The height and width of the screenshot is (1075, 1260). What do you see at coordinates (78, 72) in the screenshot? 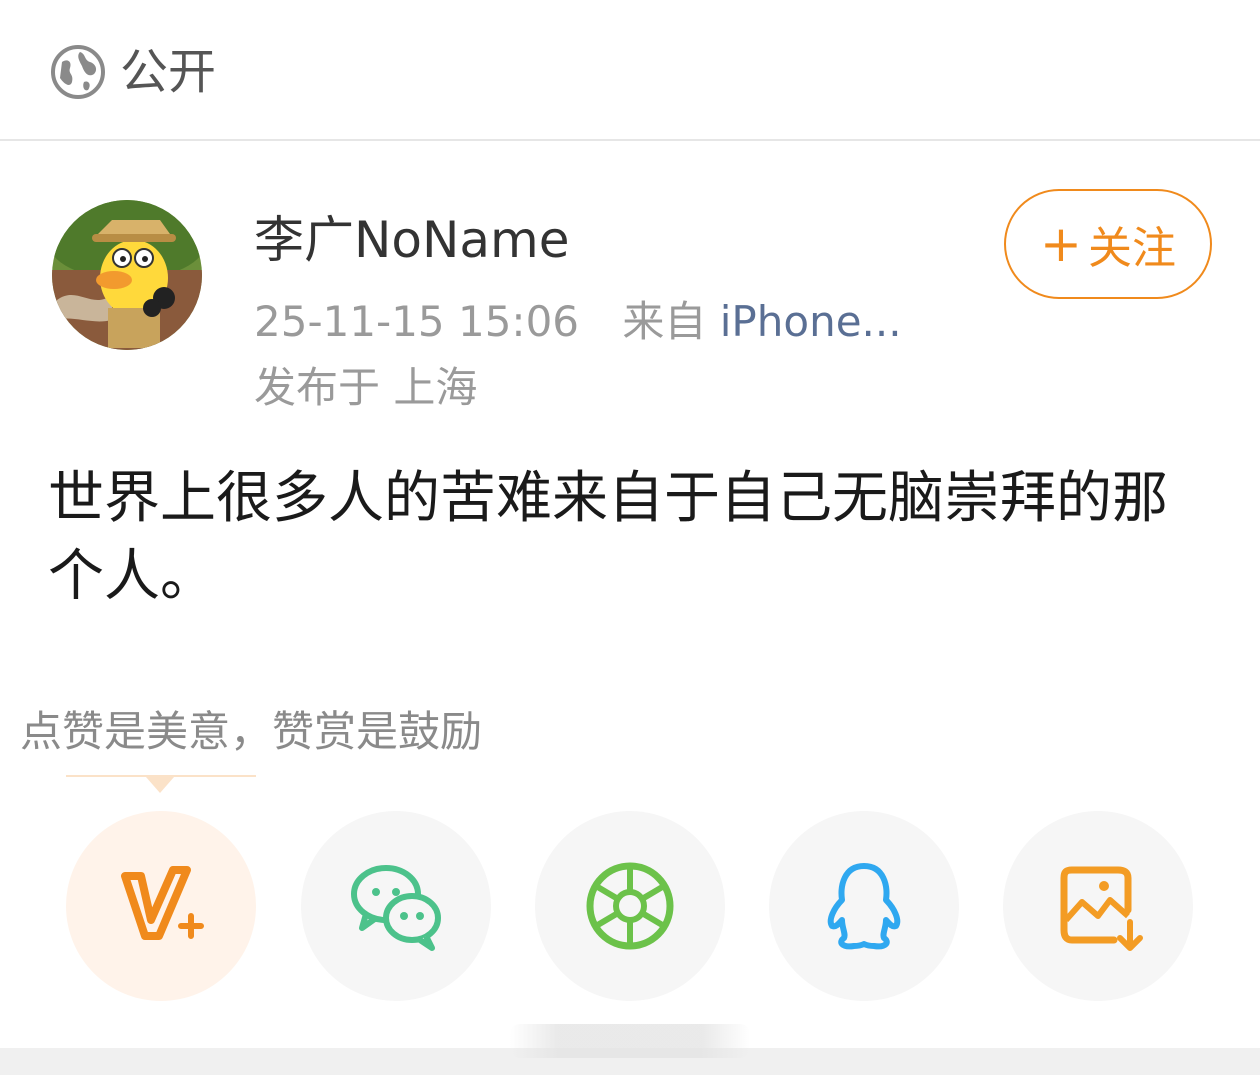
I see `globe-icon` at bounding box center [78, 72].